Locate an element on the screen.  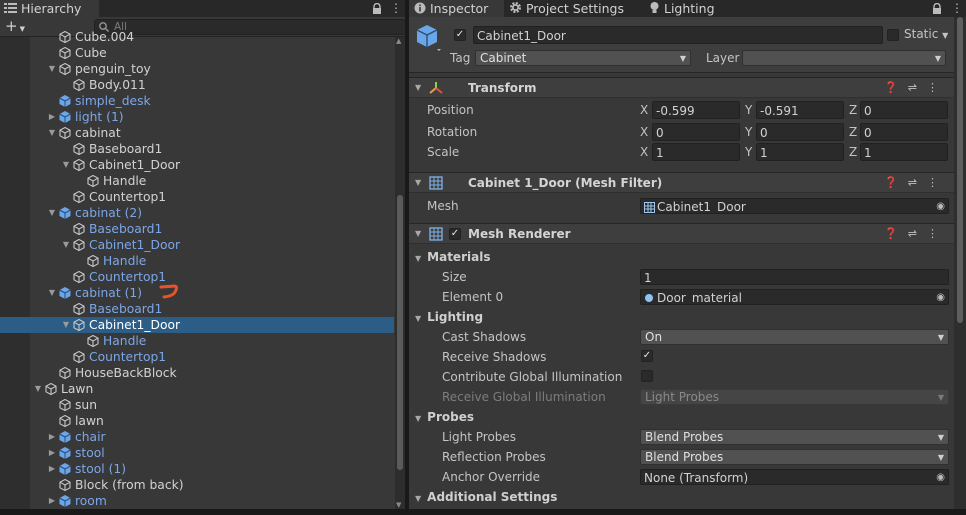
inspector-scroll-thumb is located at coordinates (960, 170).